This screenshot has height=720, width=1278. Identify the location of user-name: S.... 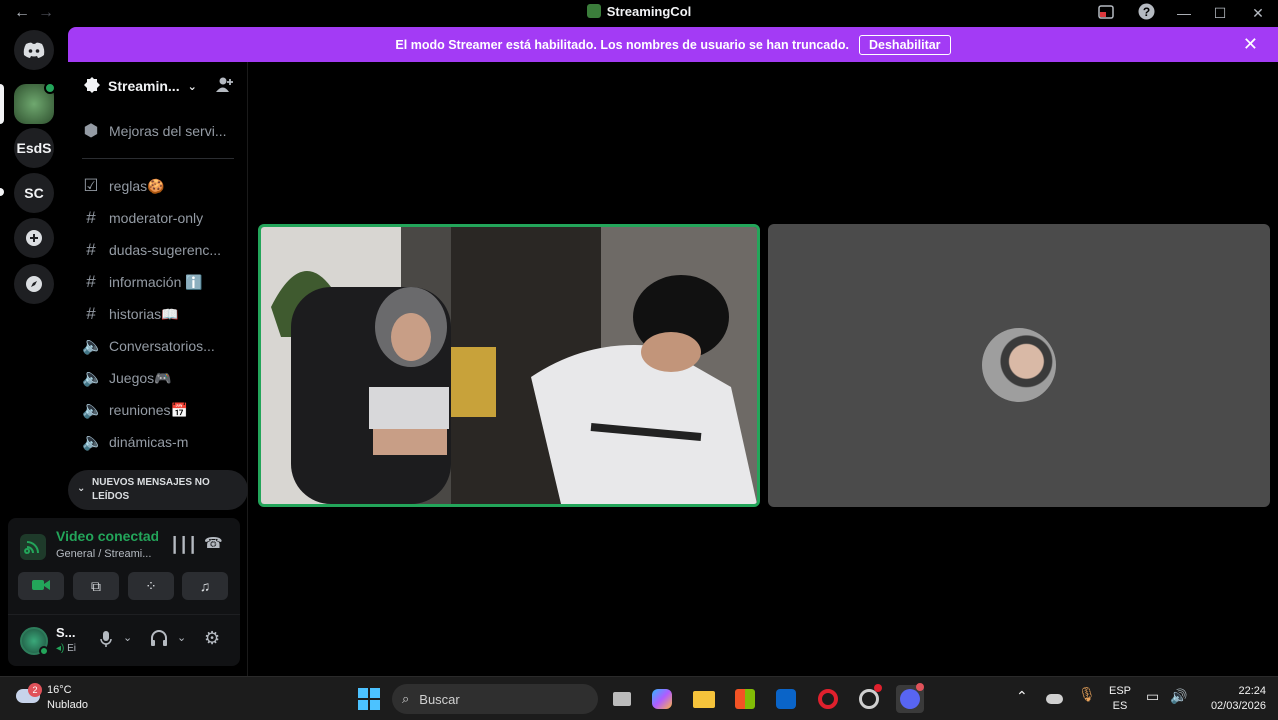
(66, 632).